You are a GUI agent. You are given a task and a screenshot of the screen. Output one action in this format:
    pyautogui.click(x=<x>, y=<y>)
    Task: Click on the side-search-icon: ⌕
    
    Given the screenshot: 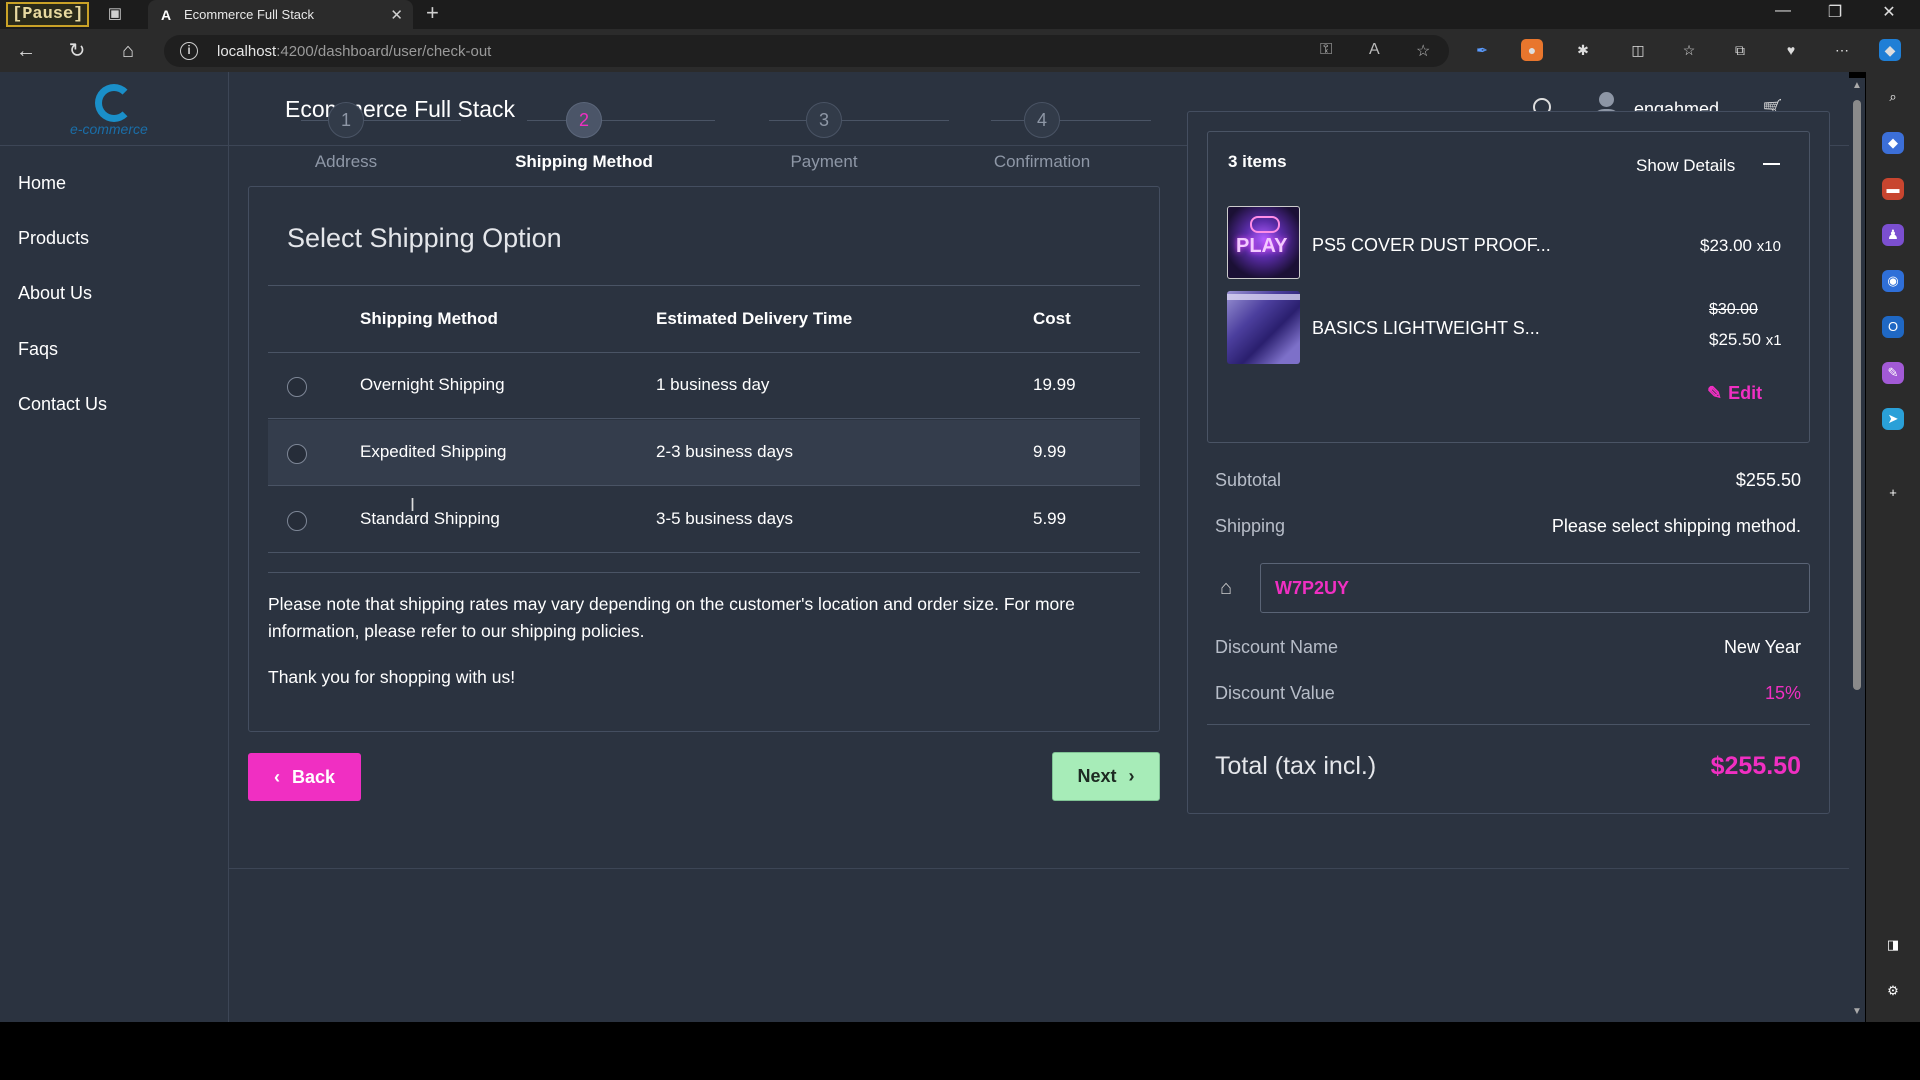 What is the action you would take?
    pyautogui.click(x=1893, y=97)
    